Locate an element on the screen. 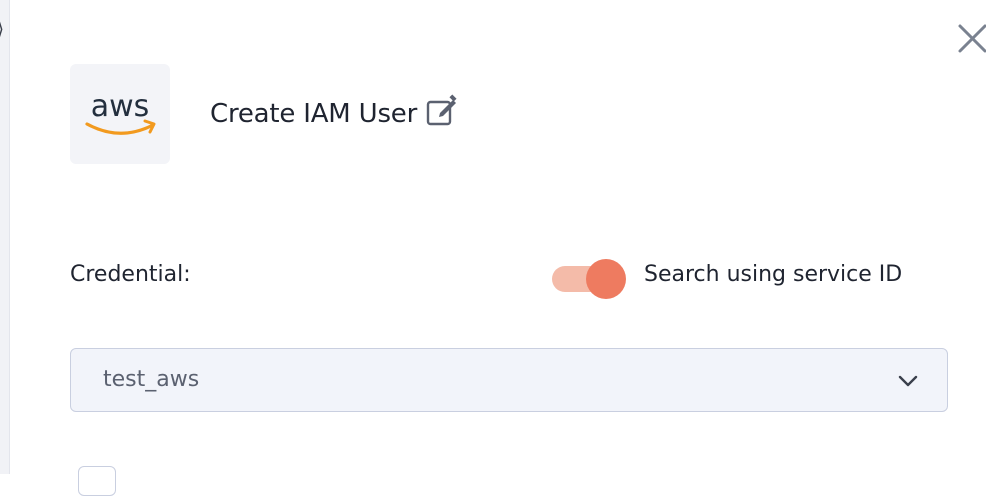 The height and width of the screenshot is (496, 986). page-title: Create IAM User is located at coordinates (314, 114).